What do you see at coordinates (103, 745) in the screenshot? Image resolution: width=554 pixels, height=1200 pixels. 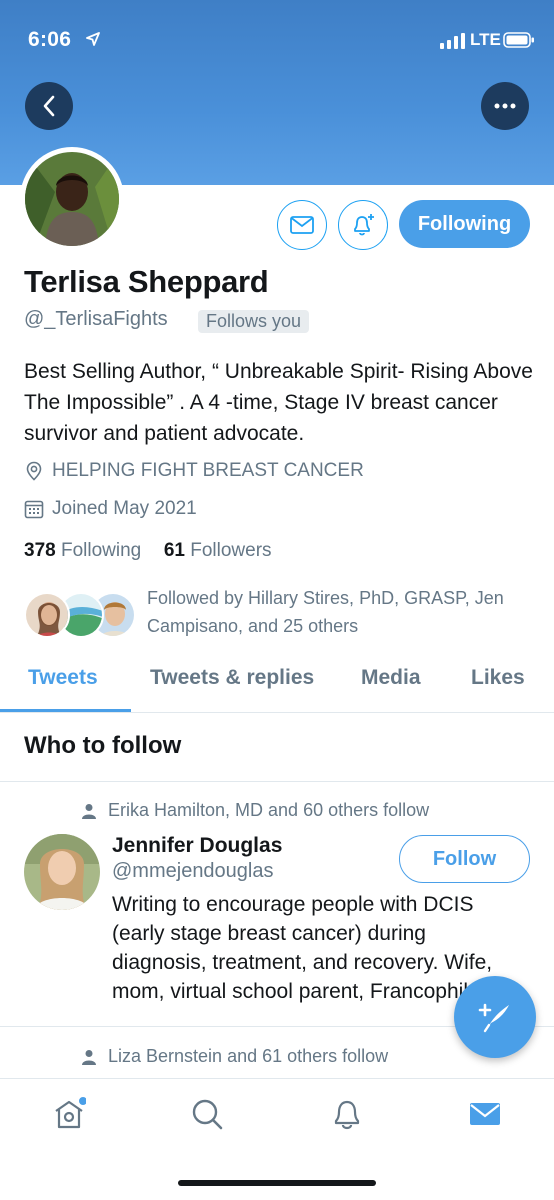 I see `who-to-follow-title: Who to follow` at bounding box center [103, 745].